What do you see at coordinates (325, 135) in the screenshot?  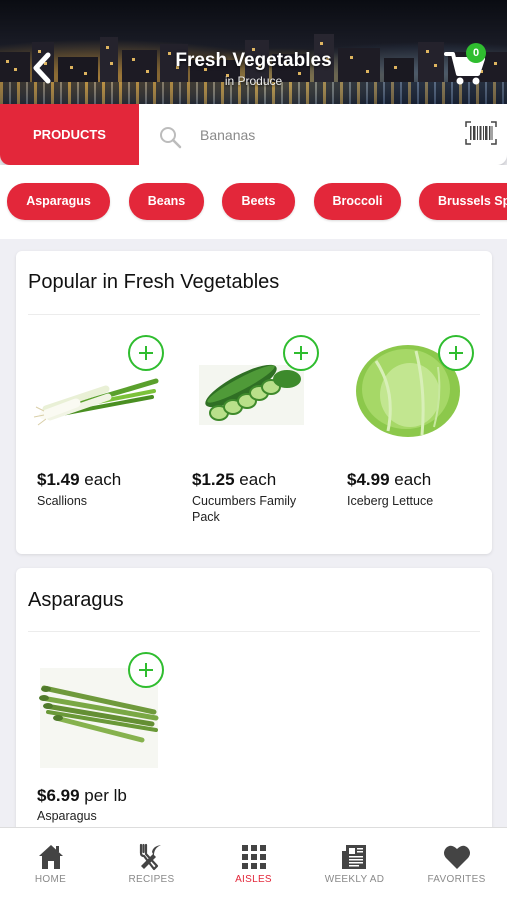 I see `search-input` at bounding box center [325, 135].